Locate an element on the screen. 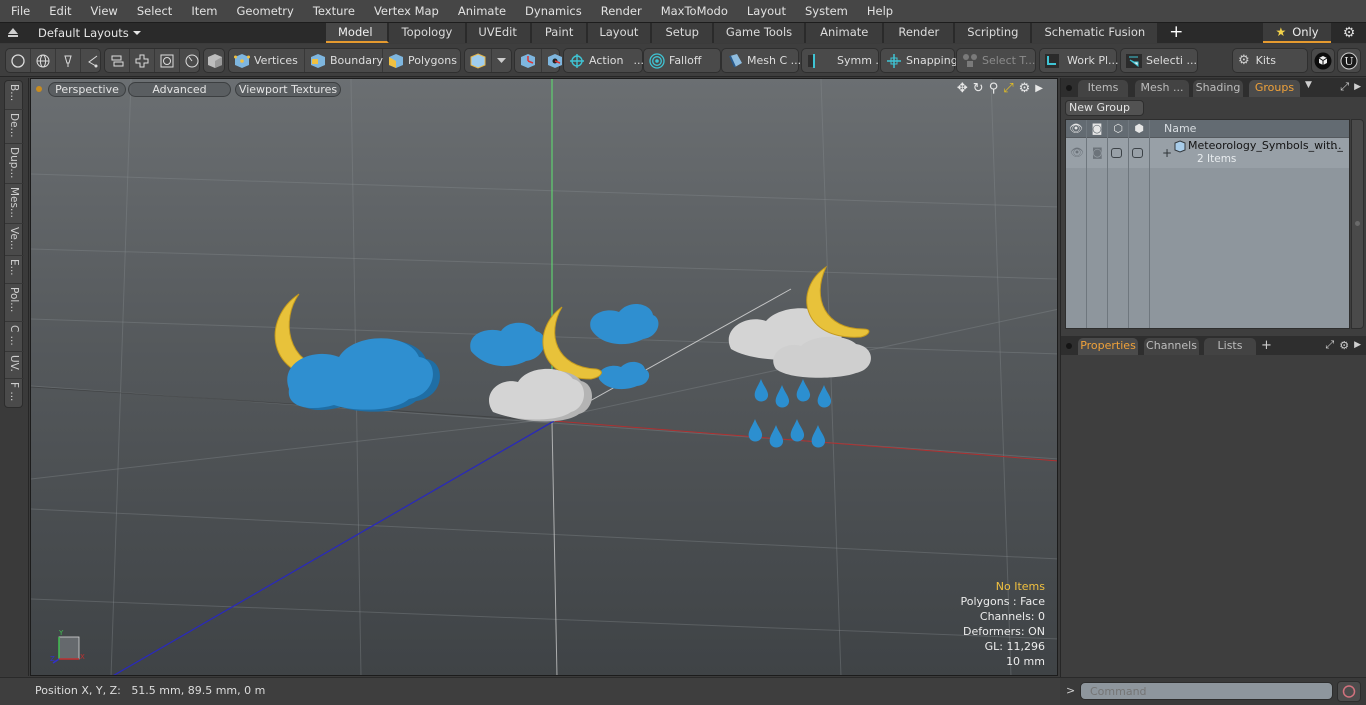 The height and width of the screenshot is (705, 1366). tab-schematic-fusion: Schematic Fusion is located at coordinates (1096, 33).